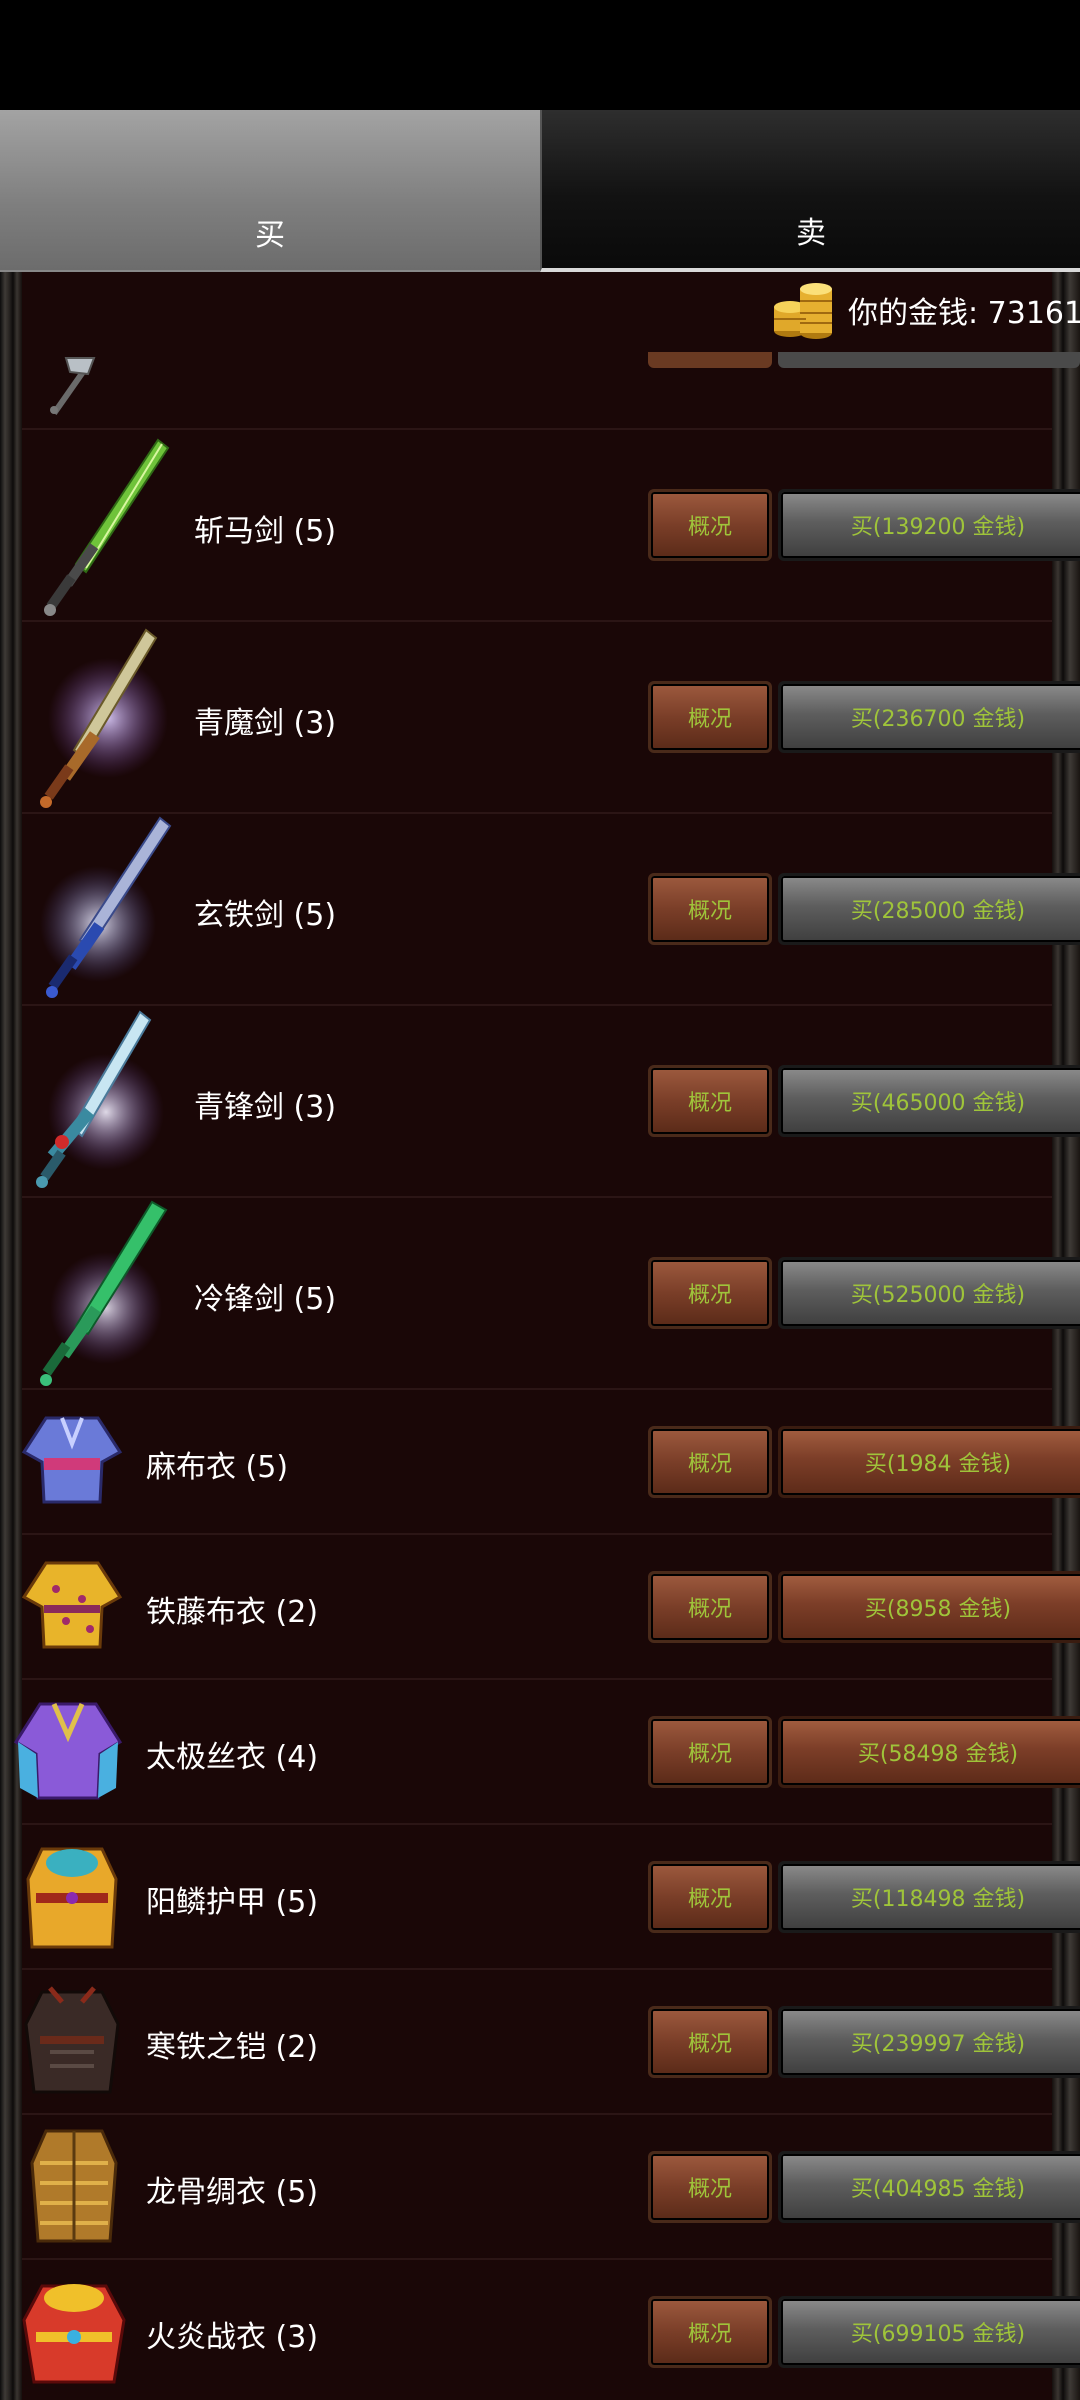  What do you see at coordinates (100, 1099) in the screenshot?
I see `cyan-sword-icon` at bounding box center [100, 1099].